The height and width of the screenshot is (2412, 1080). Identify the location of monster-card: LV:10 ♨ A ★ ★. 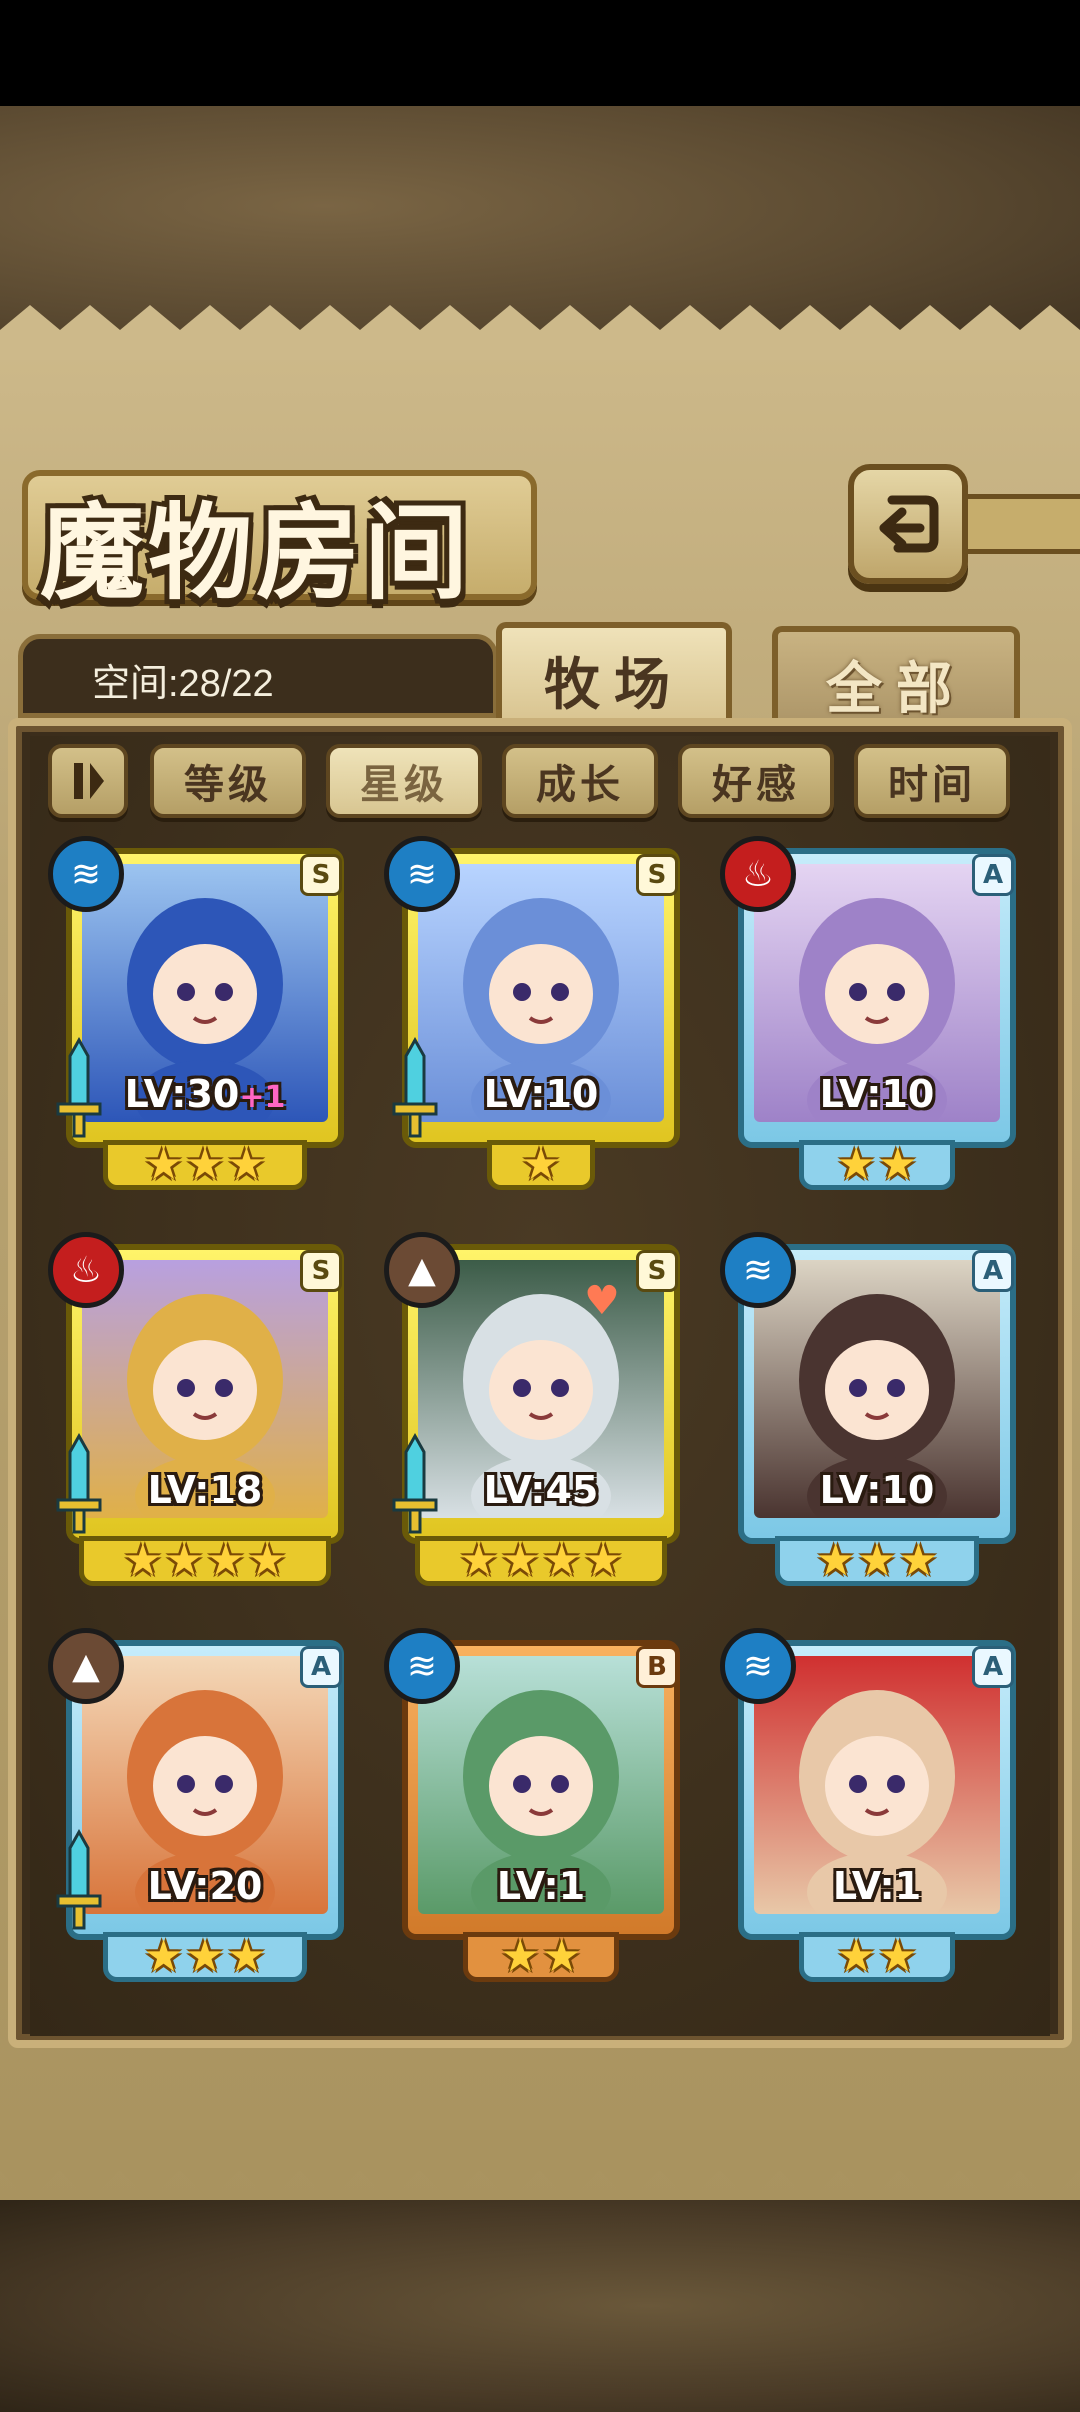
(870, 1013).